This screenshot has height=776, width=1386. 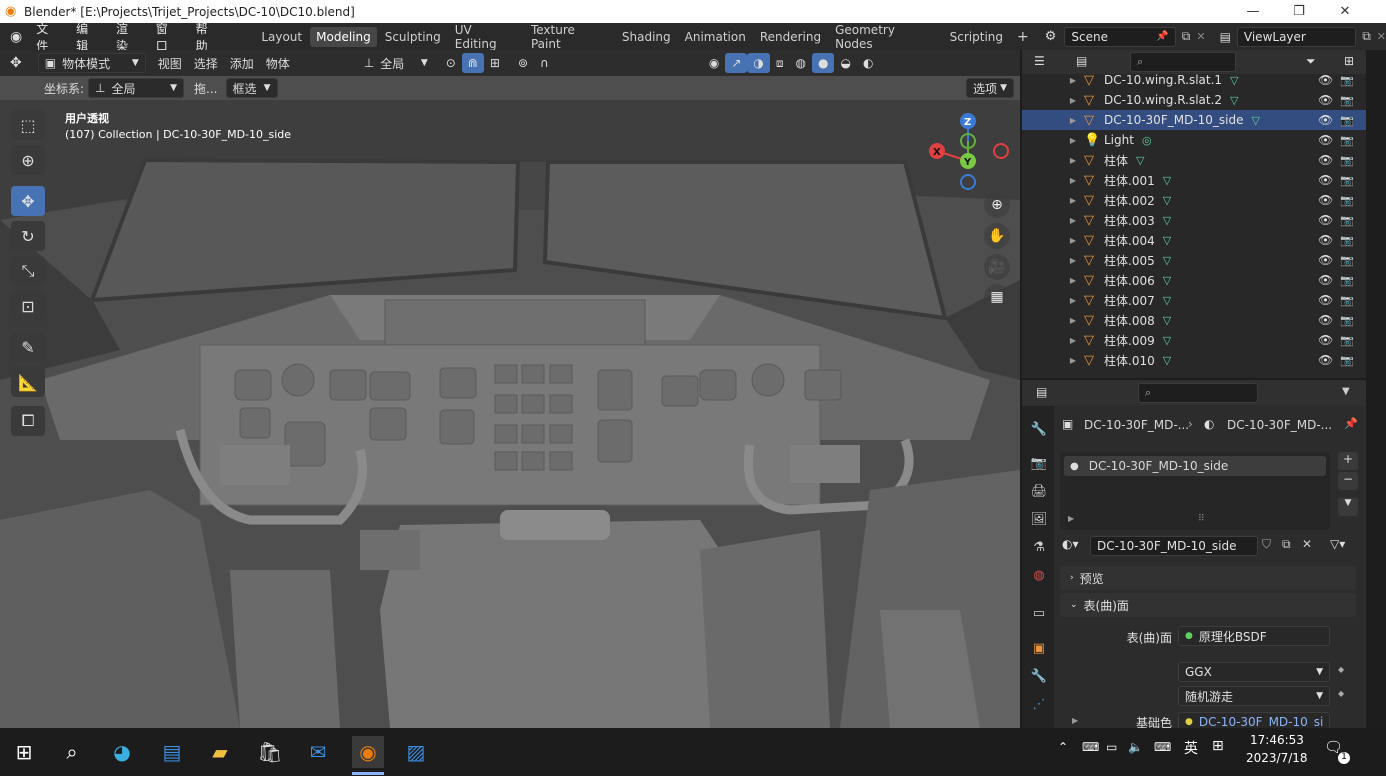 What do you see at coordinates (1129, 180) in the screenshot?
I see `outliner-item-label: 柱体.001` at bounding box center [1129, 180].